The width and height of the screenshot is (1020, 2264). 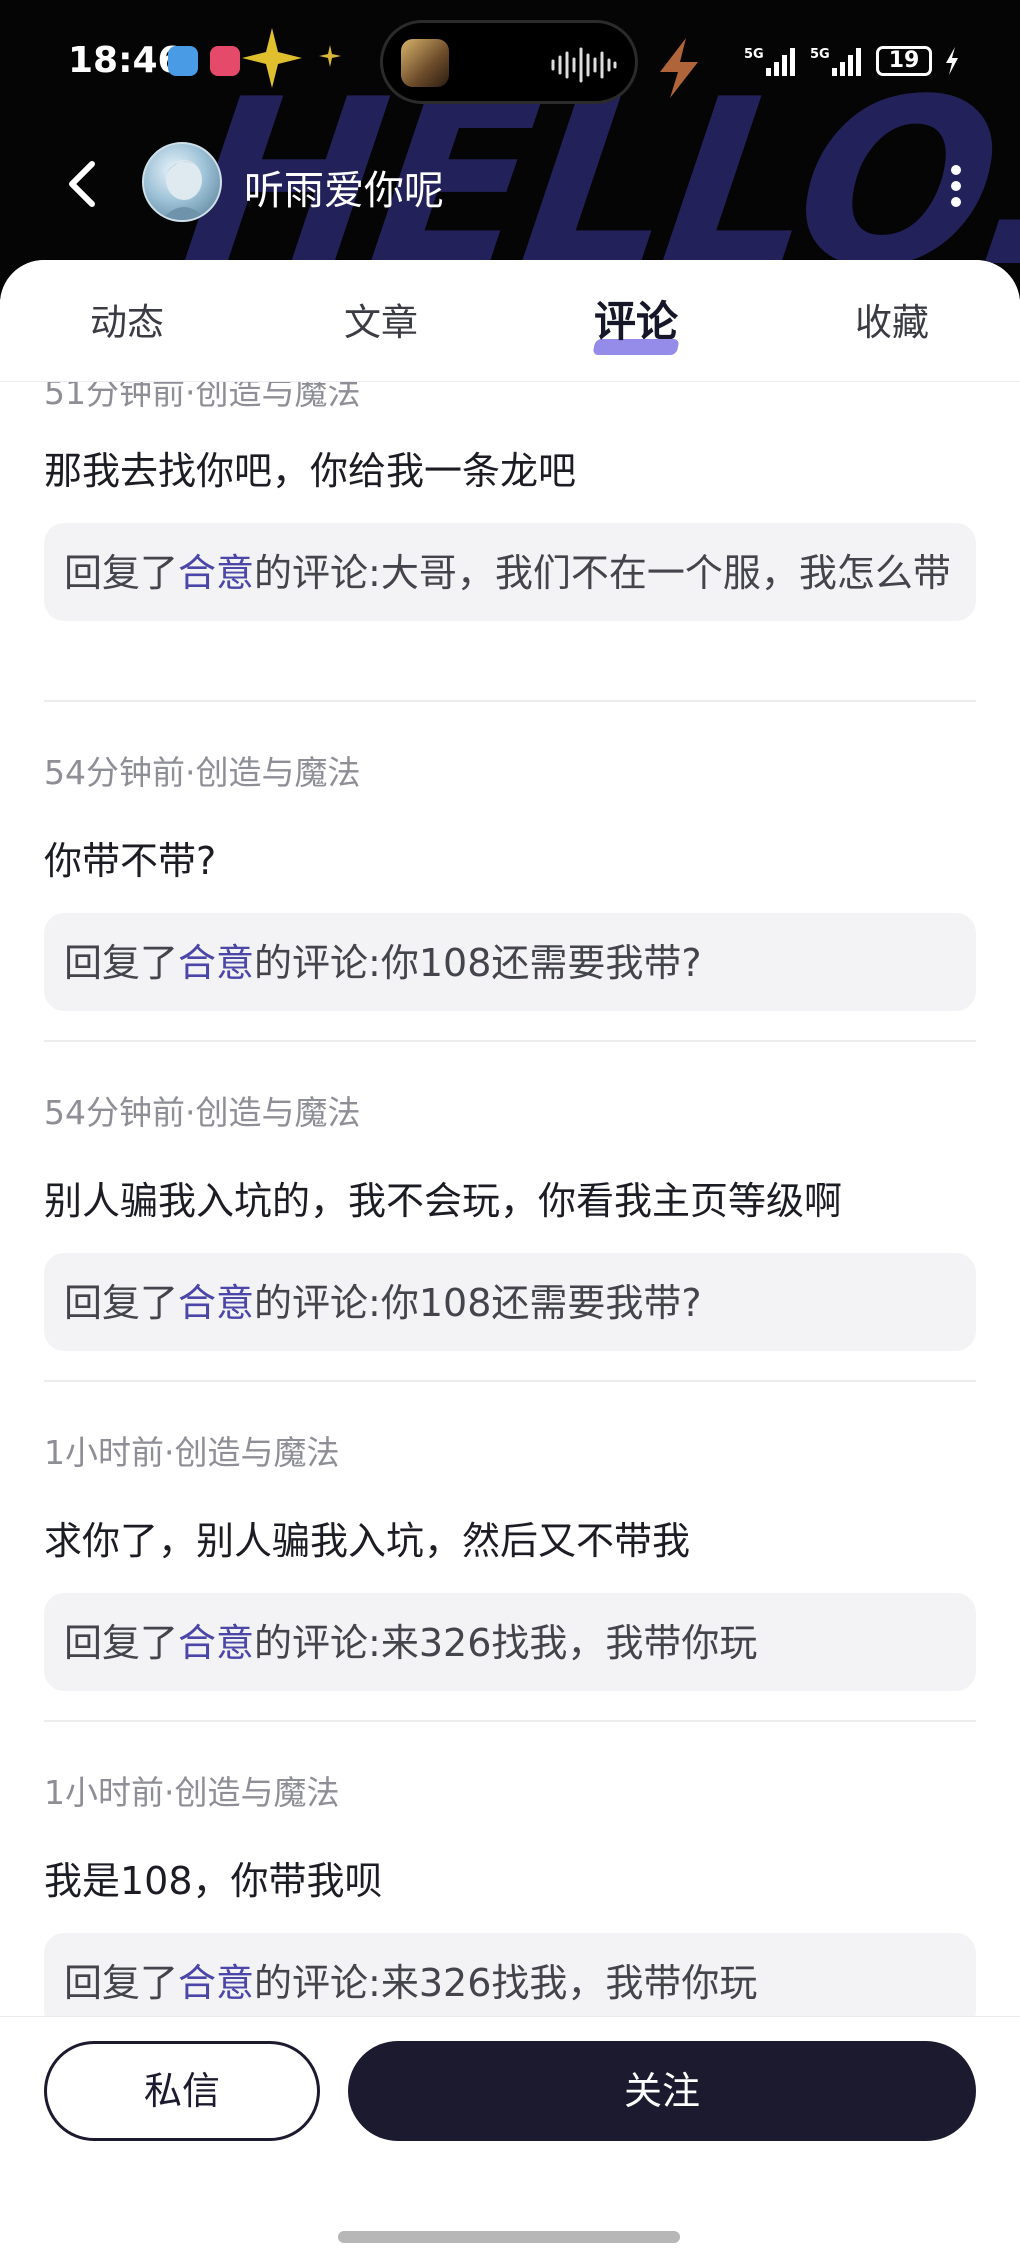 I want to click on weather-app-icon, so click(x=183, y=61).